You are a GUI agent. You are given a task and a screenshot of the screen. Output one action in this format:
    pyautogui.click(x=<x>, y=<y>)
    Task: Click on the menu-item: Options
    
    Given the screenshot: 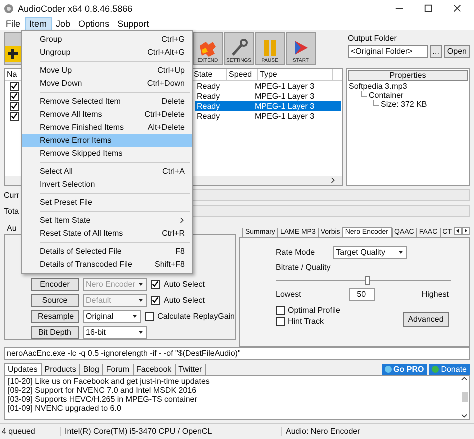 What is the action you would take?
    pyautogui.click(x=94, y=24)
    